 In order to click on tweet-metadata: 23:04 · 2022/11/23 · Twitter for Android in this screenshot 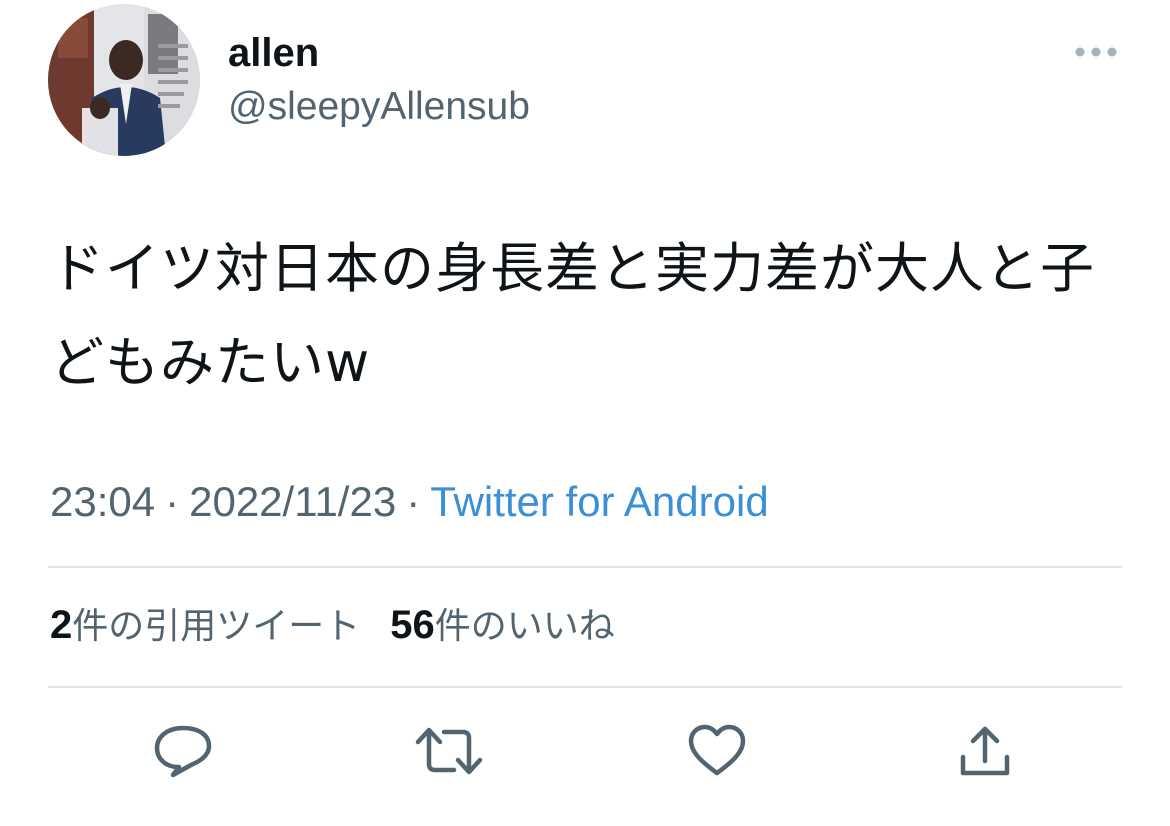, I will do `click(409, 502)`.